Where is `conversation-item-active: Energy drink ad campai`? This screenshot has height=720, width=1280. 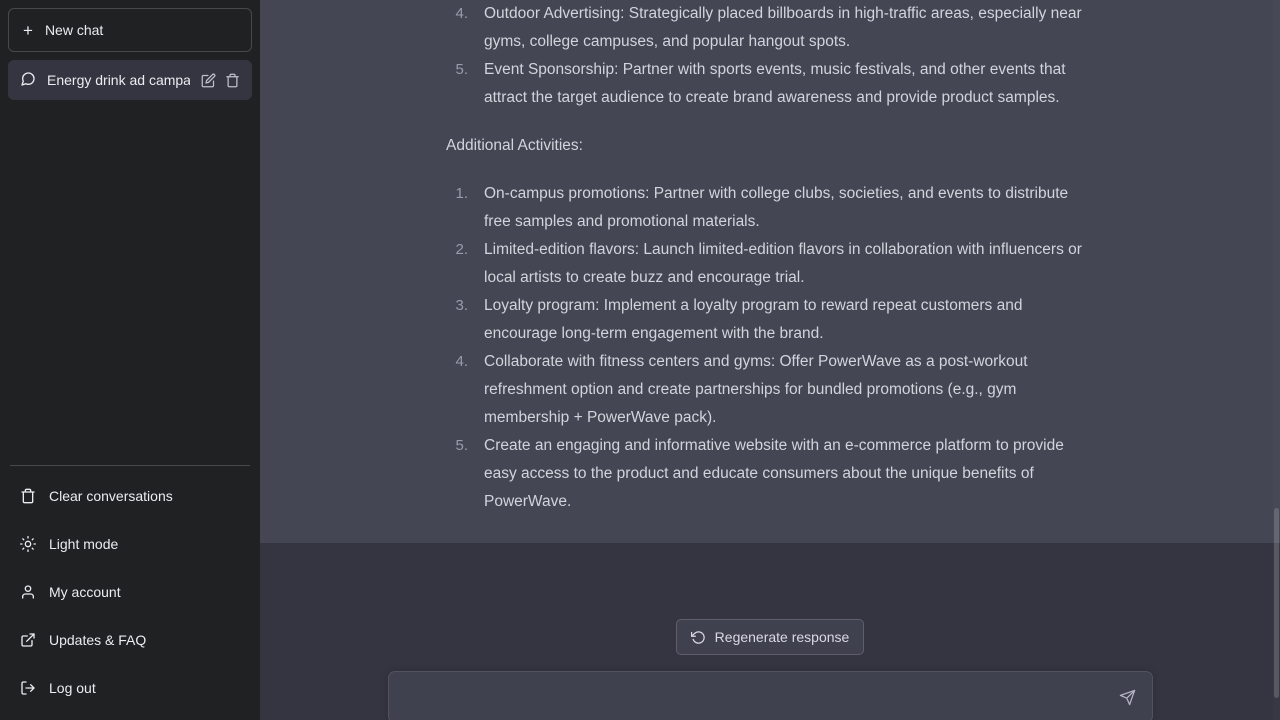 conversation-item-active: Energy drink ad campai is located at coordinates (130, 80).